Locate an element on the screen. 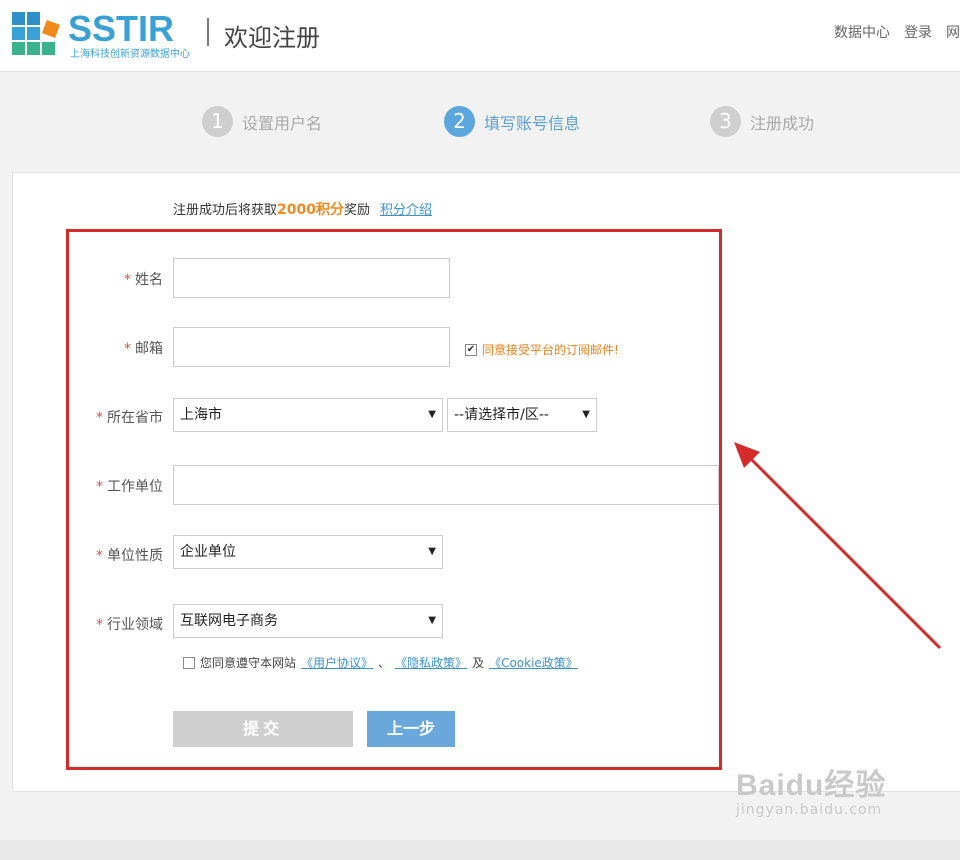 This screenshot has height=860, width=960. bonus-notice: 注册成功后将获取2000积分奖励 积分介绍 is located at coordinates (302, 209).